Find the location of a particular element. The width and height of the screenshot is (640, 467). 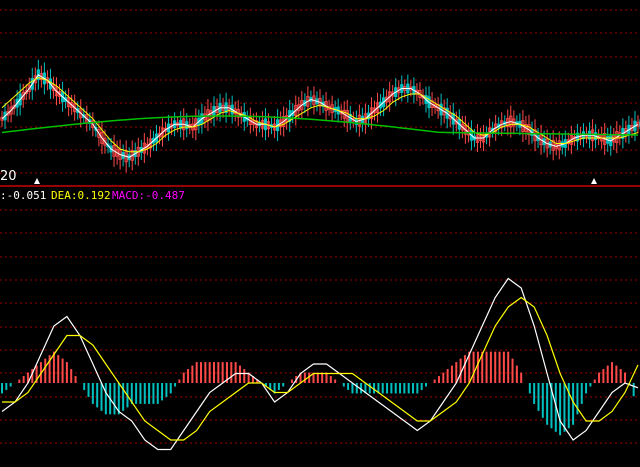

price-panel-label: 20 is located at coordinates (8, 176).